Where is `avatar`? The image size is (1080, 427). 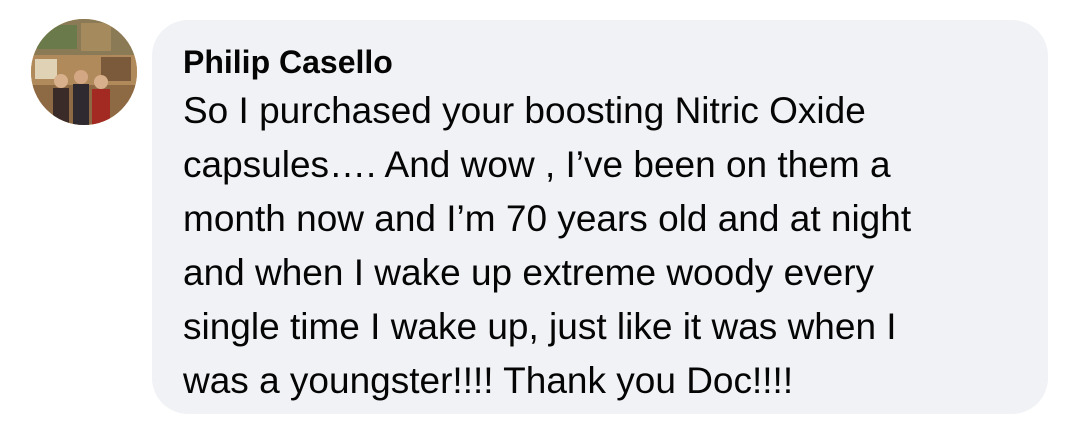 avatar is located at coordinates (84, 72).